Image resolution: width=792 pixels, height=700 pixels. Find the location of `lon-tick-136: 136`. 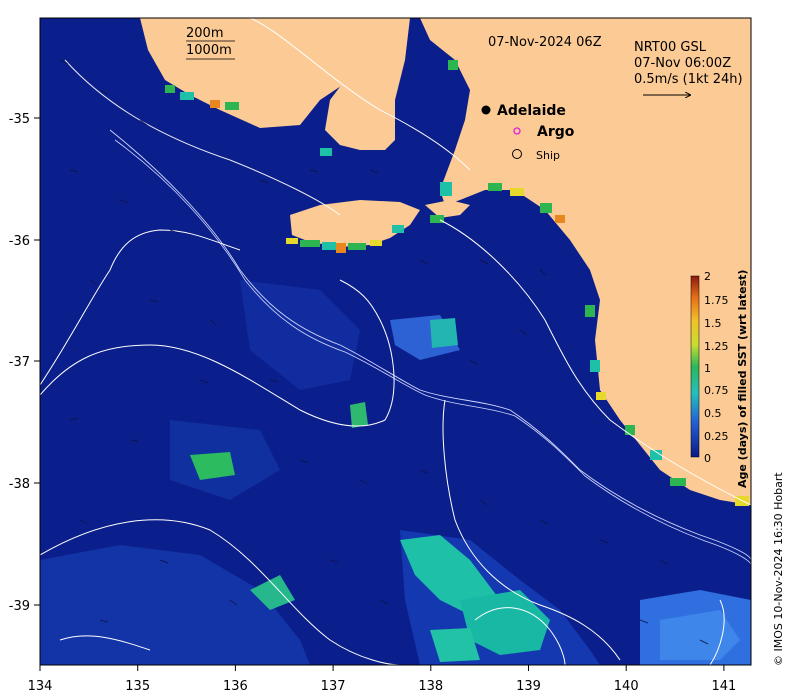

lon-tick-136: 136 is located at coordinates (235, 686).